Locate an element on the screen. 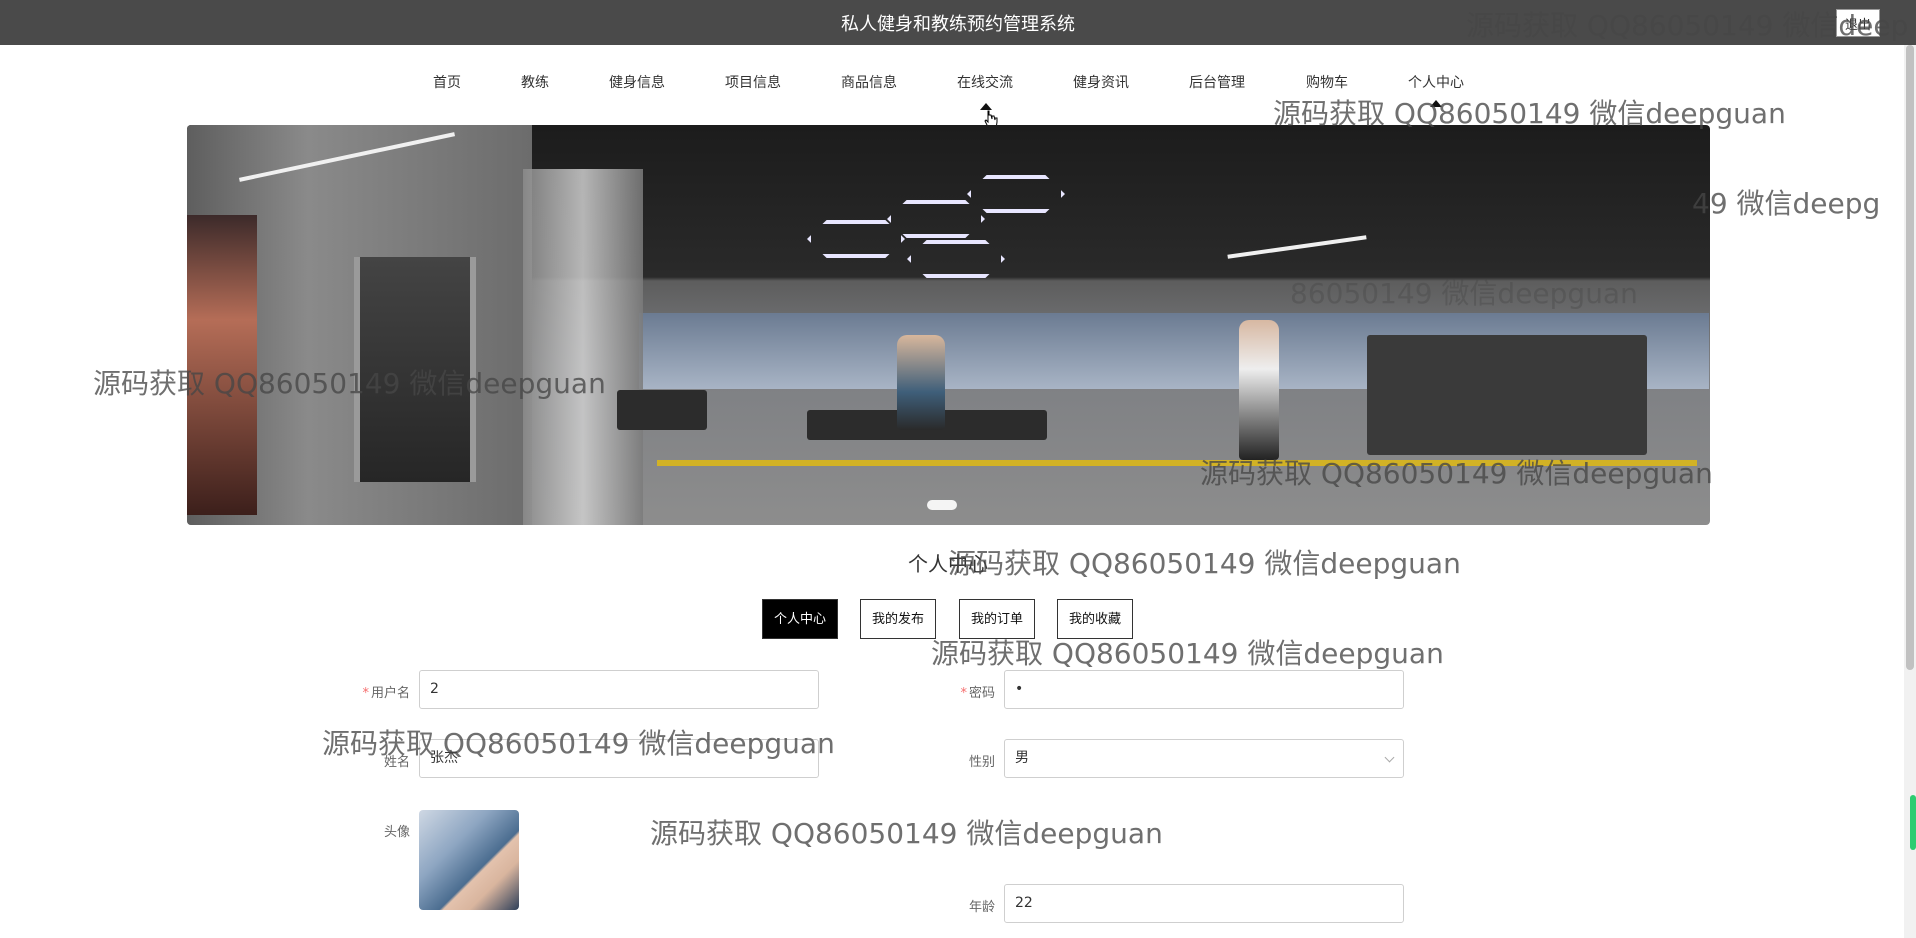 The height and width of the screenshot is (938, 1916). nav-admin: 后台管理 is located at coordinates (1217, 83).